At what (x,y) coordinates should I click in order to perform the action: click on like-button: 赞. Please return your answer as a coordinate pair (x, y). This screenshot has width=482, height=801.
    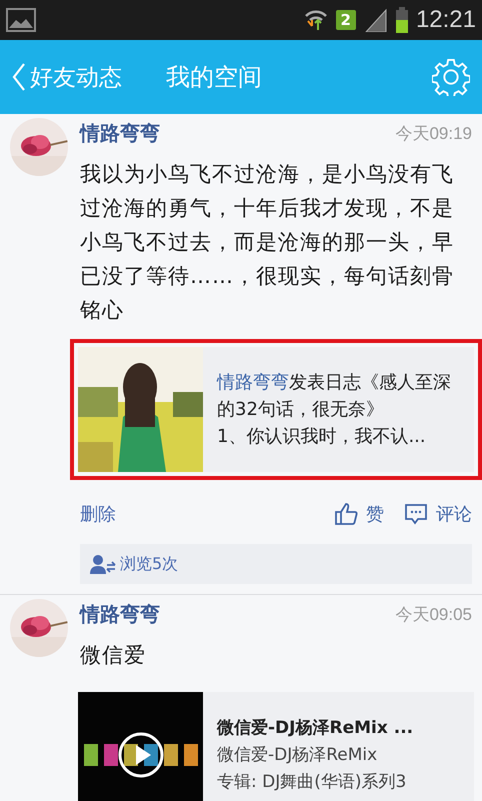
    Looking at the image, I should click on (359, 514).